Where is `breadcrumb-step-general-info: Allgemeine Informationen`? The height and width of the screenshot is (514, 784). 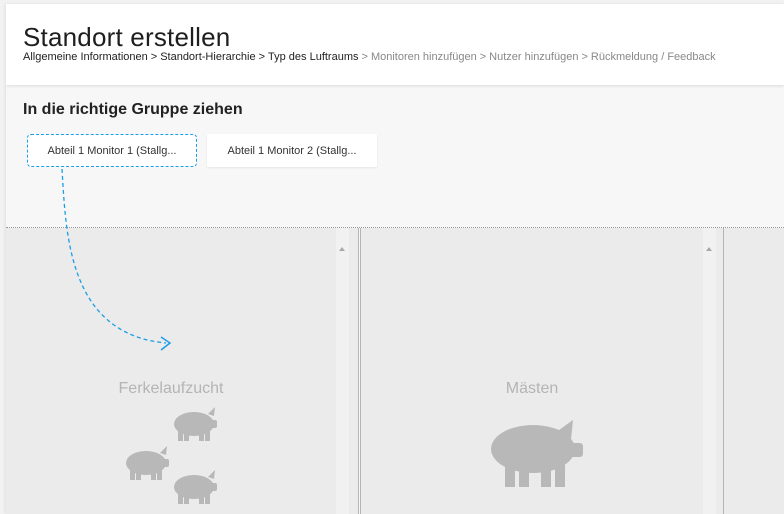 breadcrumb-step-general-info: Allgemeine Informationen is located at coordinates (85, 57).